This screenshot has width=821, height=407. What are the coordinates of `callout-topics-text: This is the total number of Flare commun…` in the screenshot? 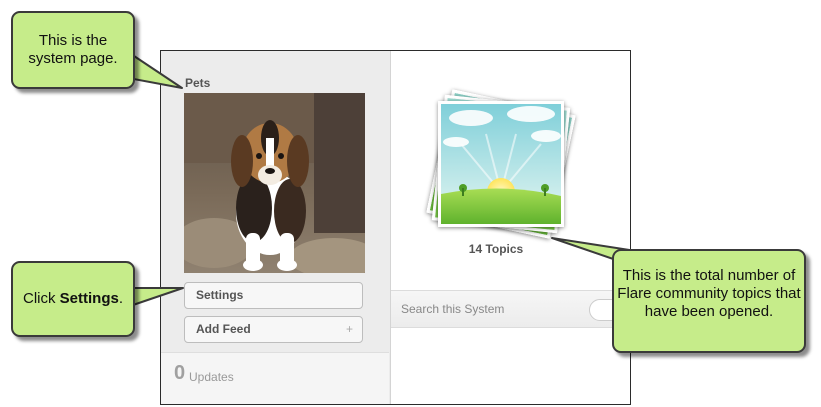 It's located at (709, 293).